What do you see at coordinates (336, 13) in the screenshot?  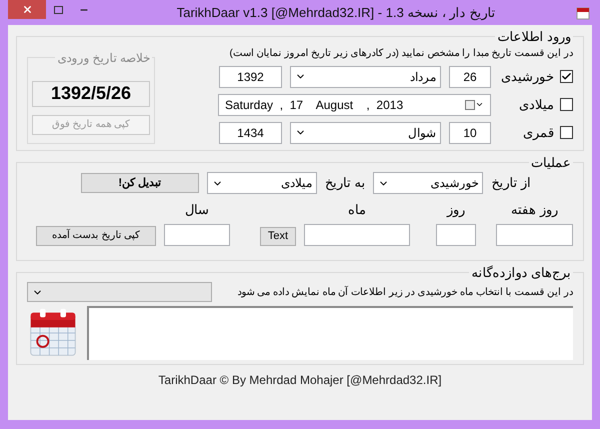 I see `window-title: تاریخ دار ، نسخه 1.3 - TarikhDaar v1.3 [@Mehrdad32.IR]` at bounding box center [336, 13].